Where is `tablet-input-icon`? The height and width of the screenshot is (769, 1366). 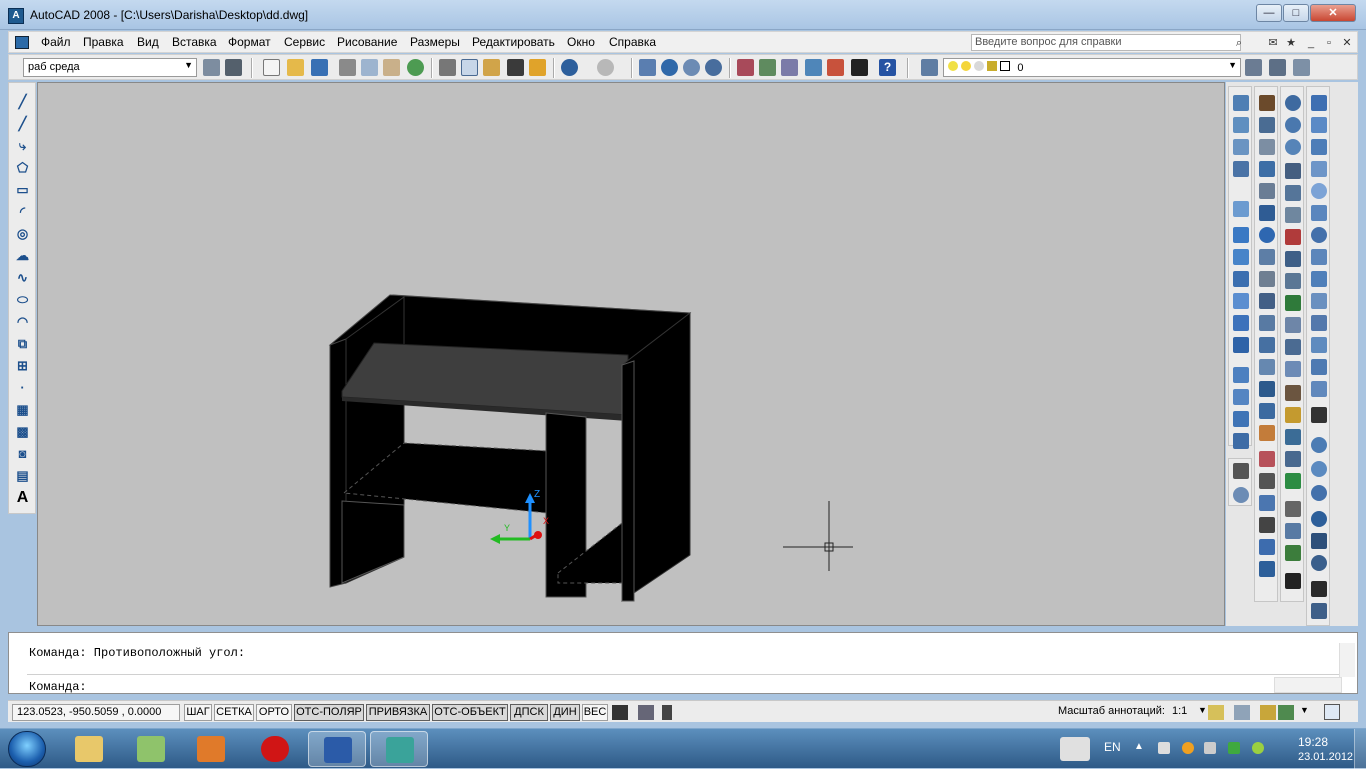 tablet-input-icon is located at coordinates (1075, 749).